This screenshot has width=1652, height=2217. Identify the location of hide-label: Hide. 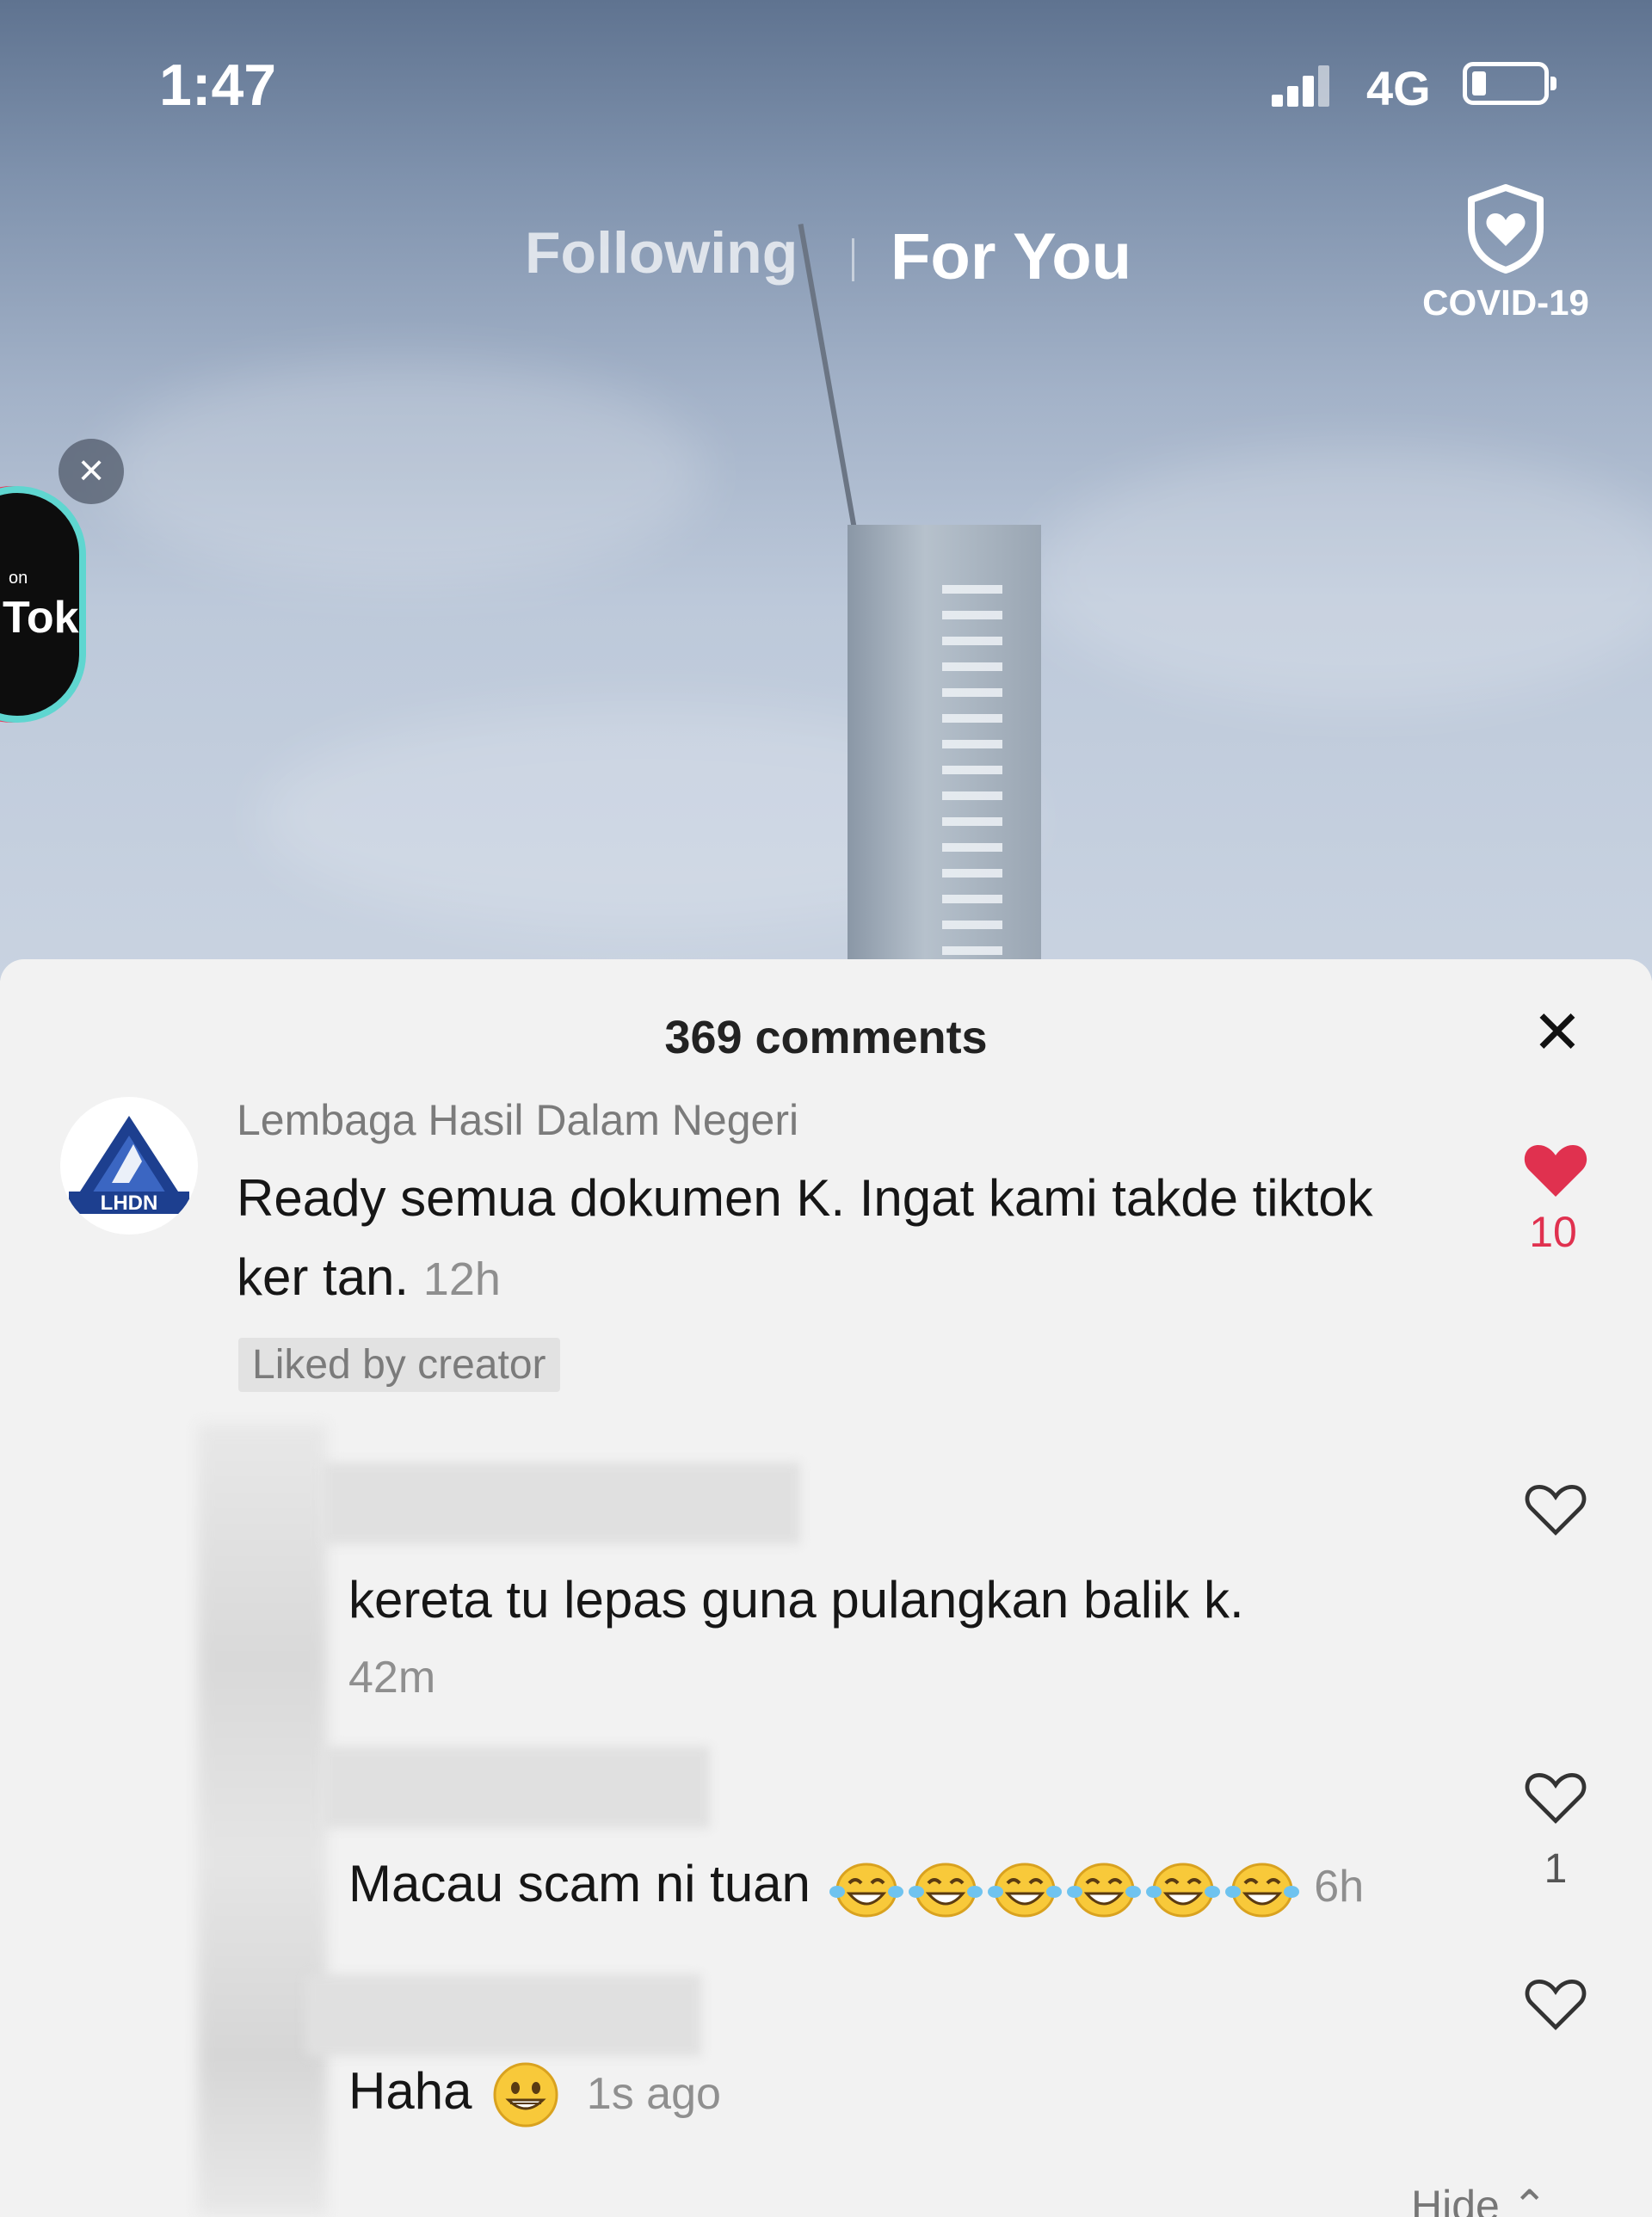
(1455, 2199).